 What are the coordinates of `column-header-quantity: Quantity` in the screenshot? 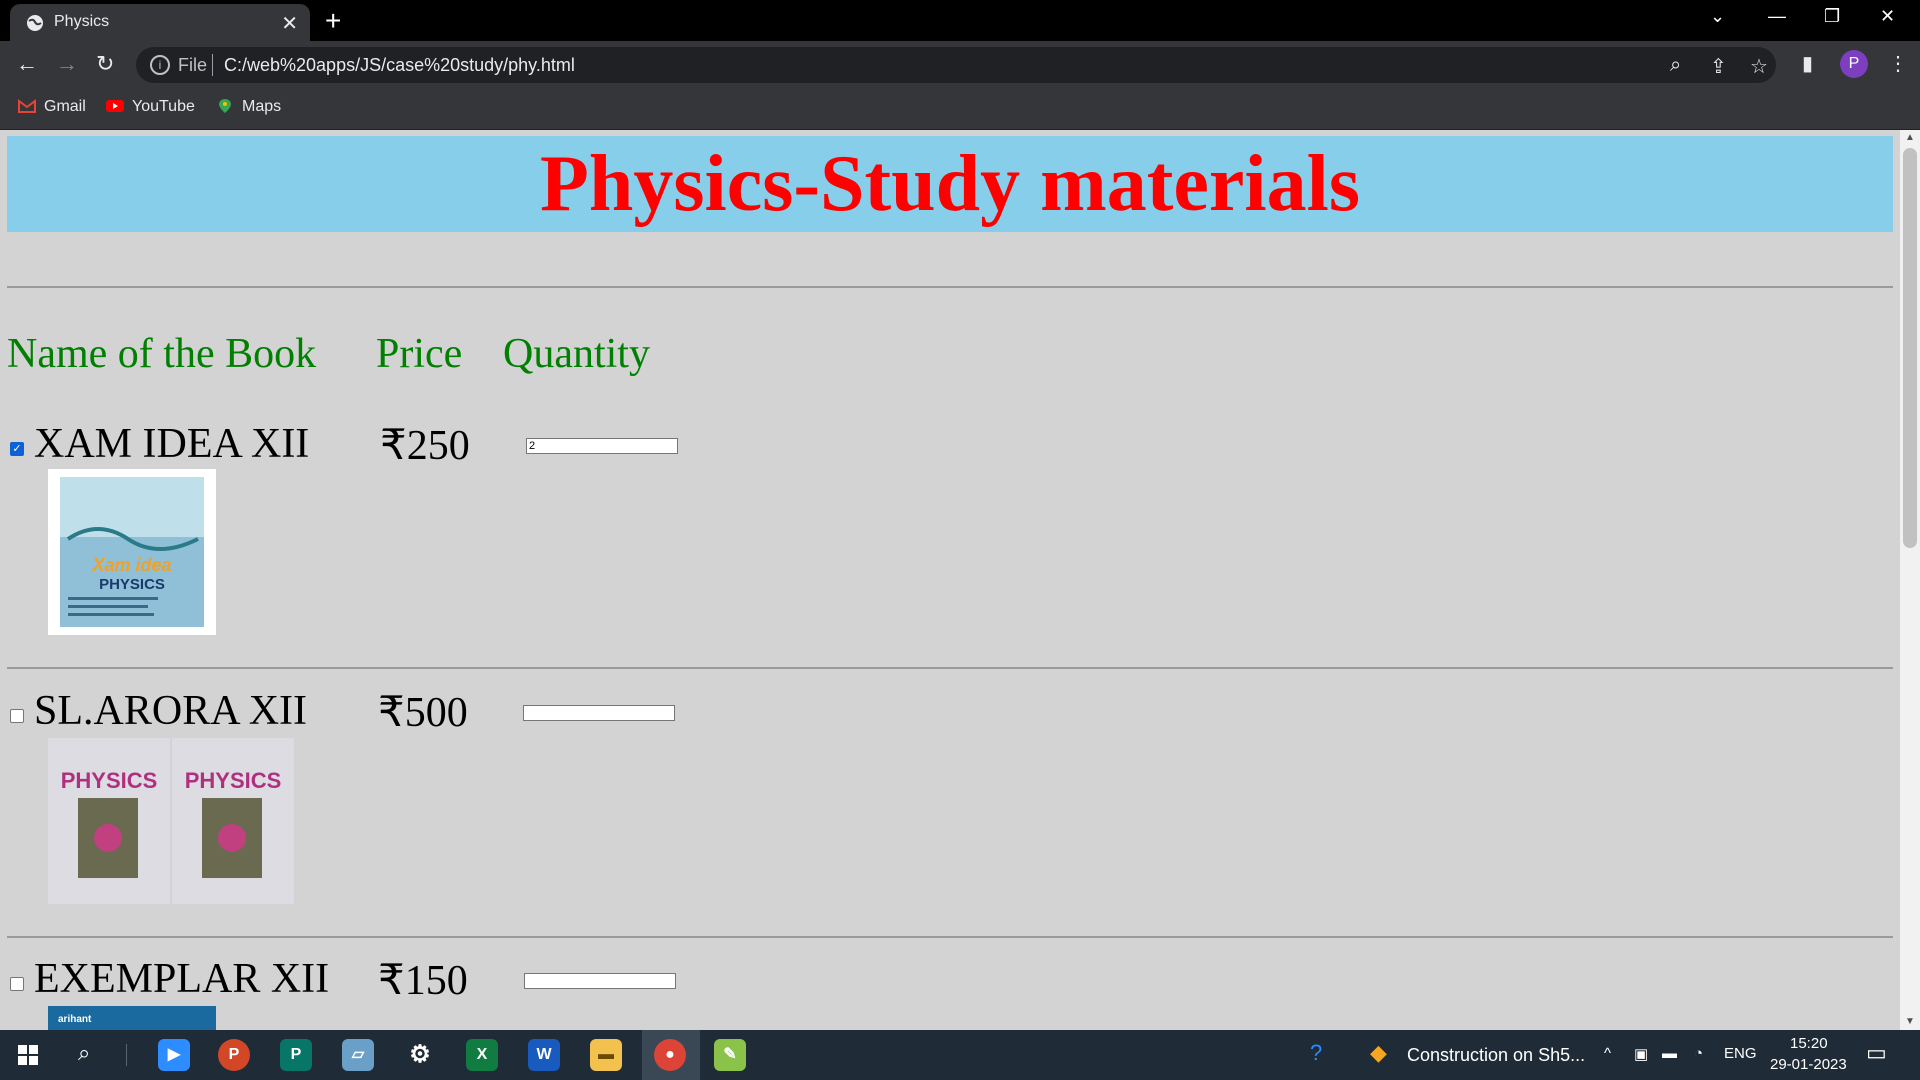 It's located at (576, 354).